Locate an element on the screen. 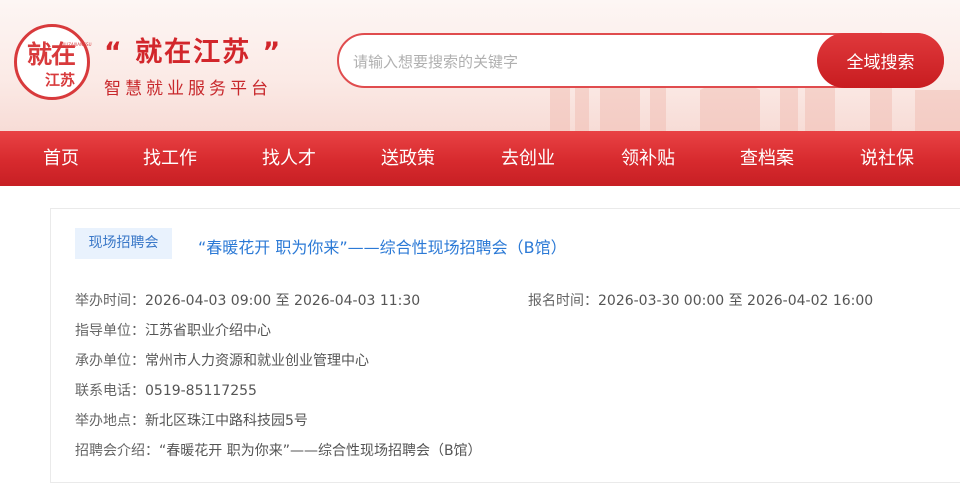  signup-time-row: 报名时间：2026-03-30 00:00 至 2026-04-02 16:00 is located at coordinates (700, 300).